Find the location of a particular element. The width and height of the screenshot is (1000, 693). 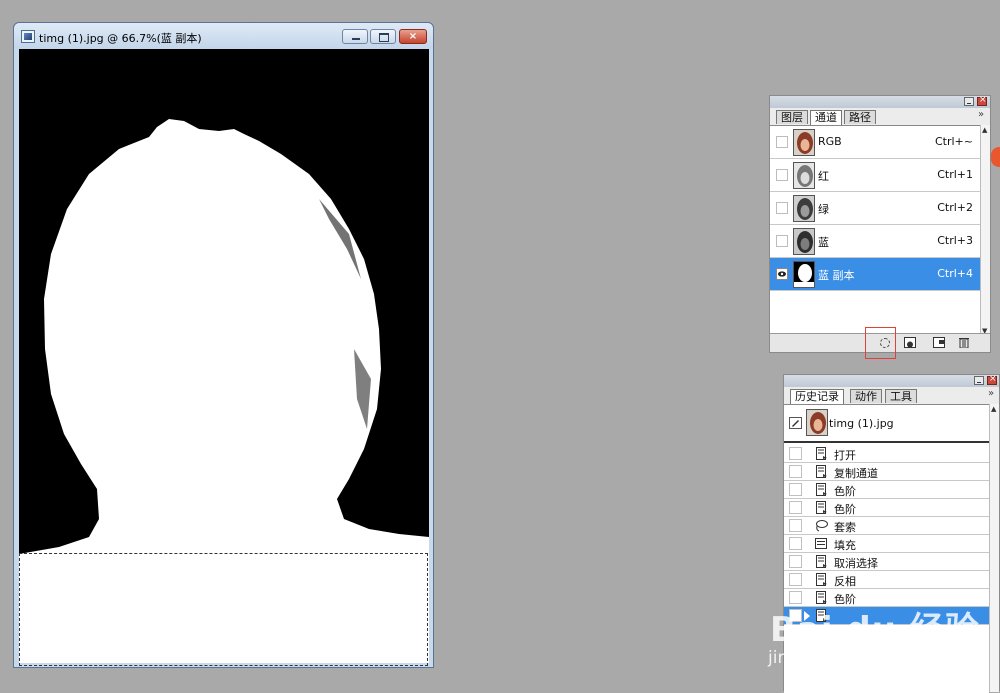

history-scrollbar: ▲ is located at coordinates (994, 548).